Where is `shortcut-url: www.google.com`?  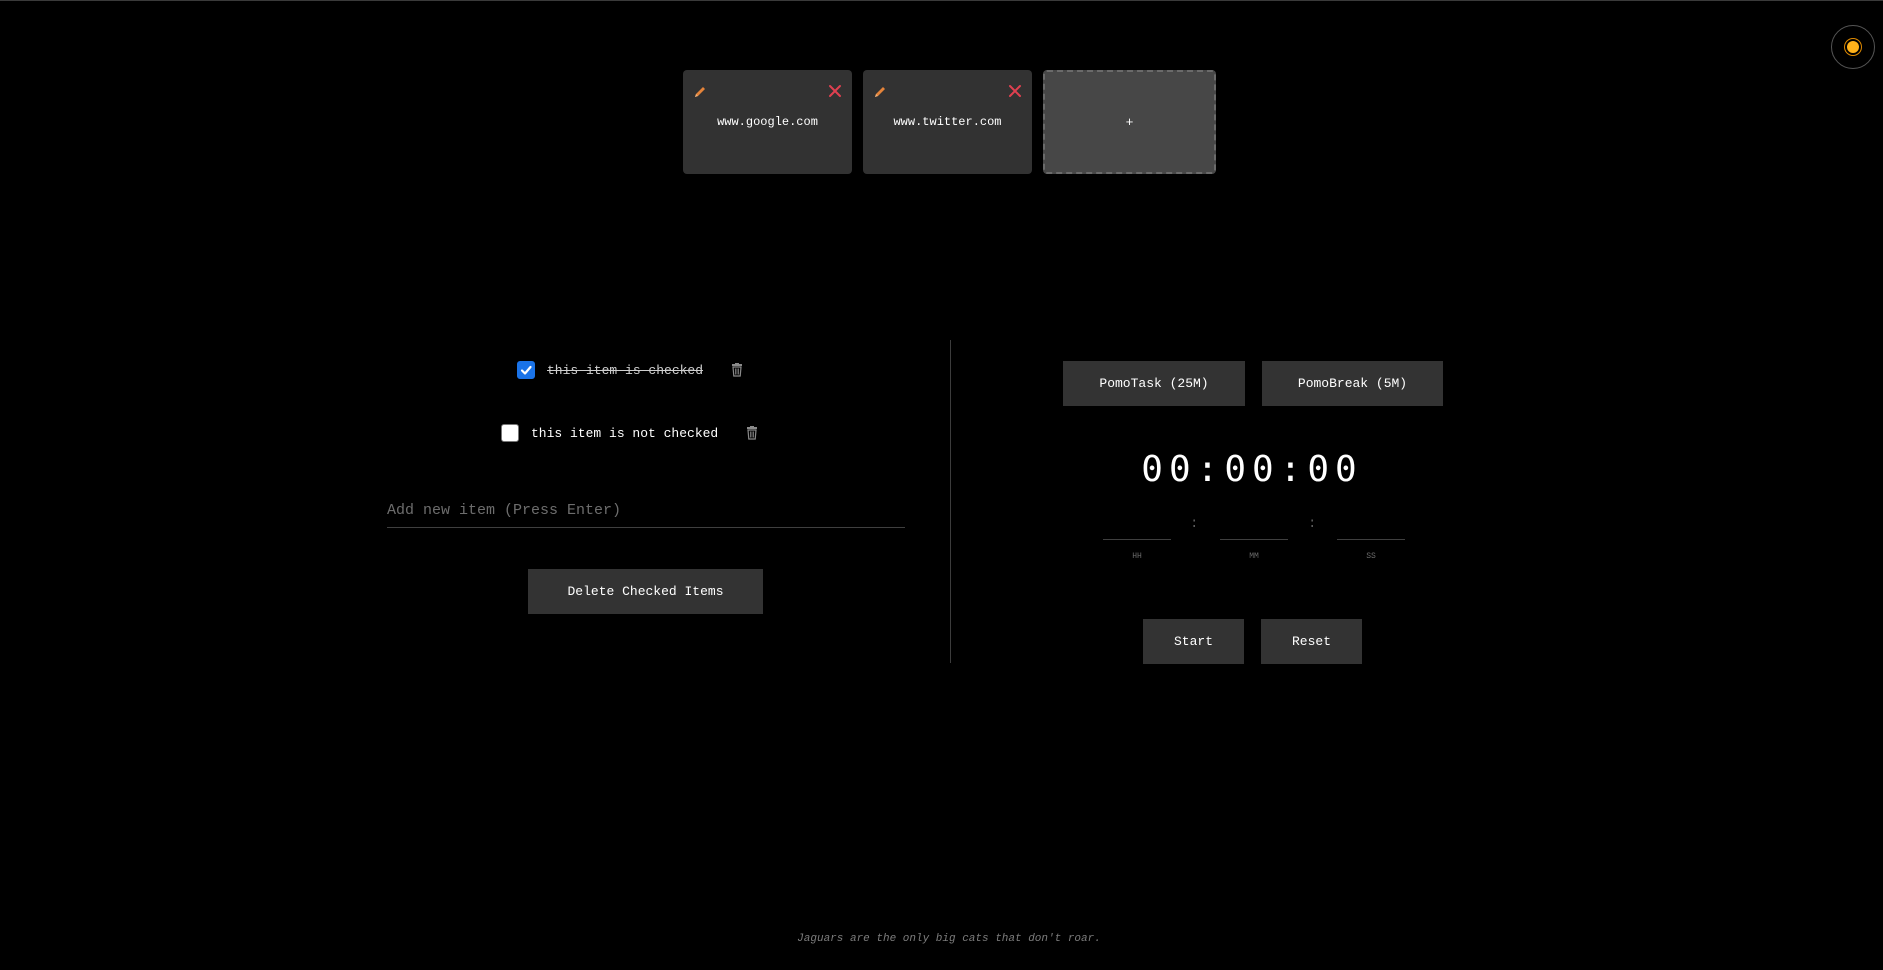
shortcut-url: www.google.com is located at coordinates (767, 122).